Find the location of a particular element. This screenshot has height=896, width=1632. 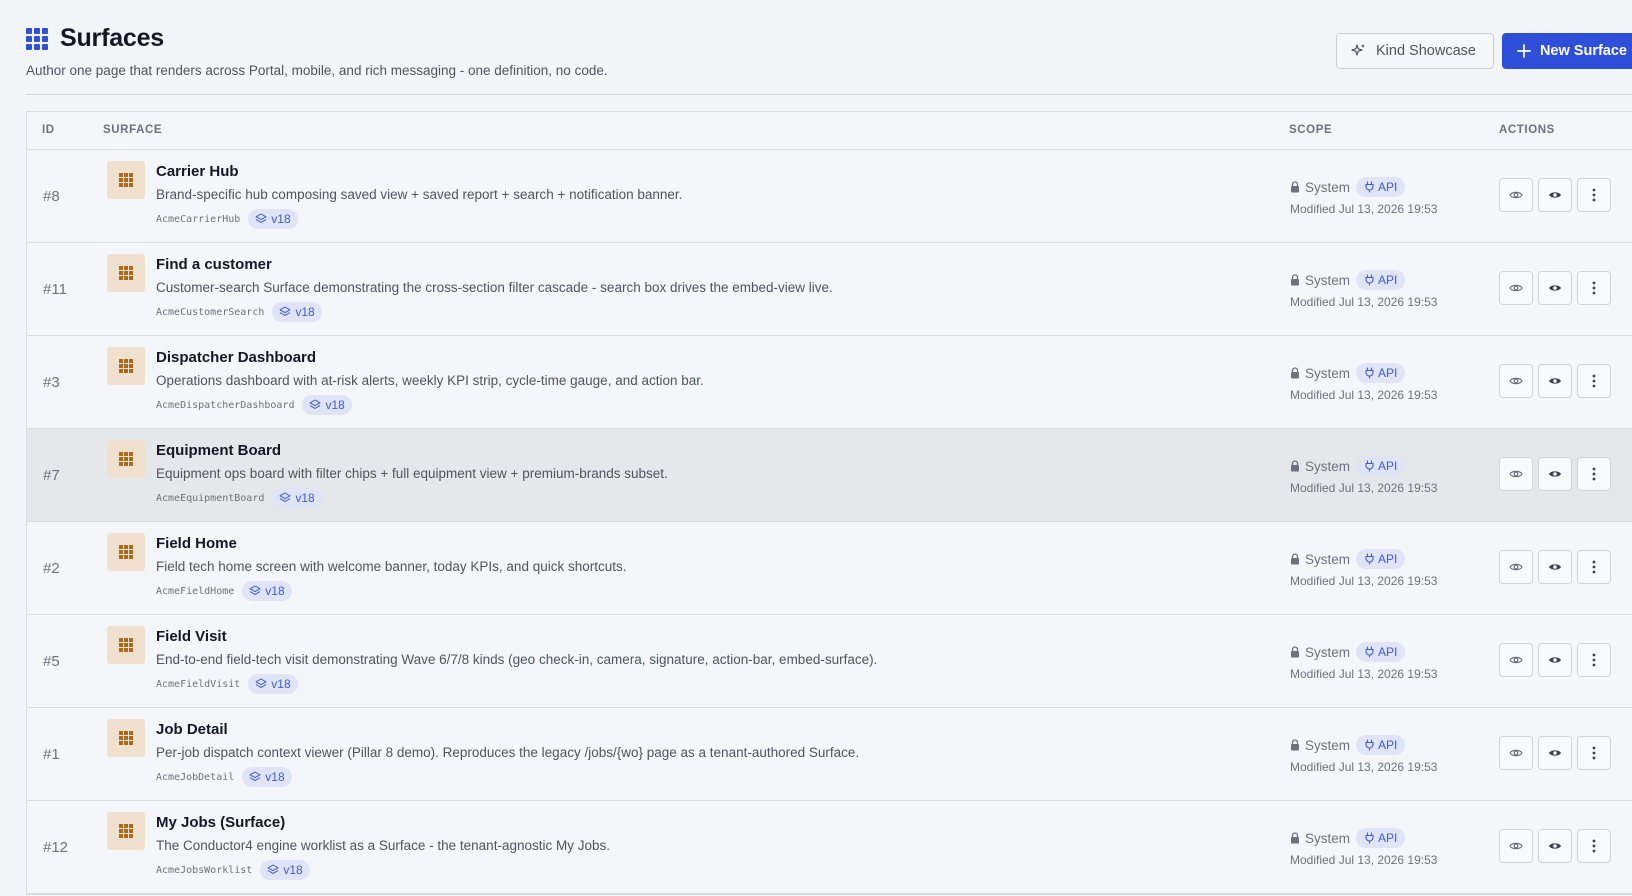

surface-name: Field Visit is located at coordinates (191, 636).